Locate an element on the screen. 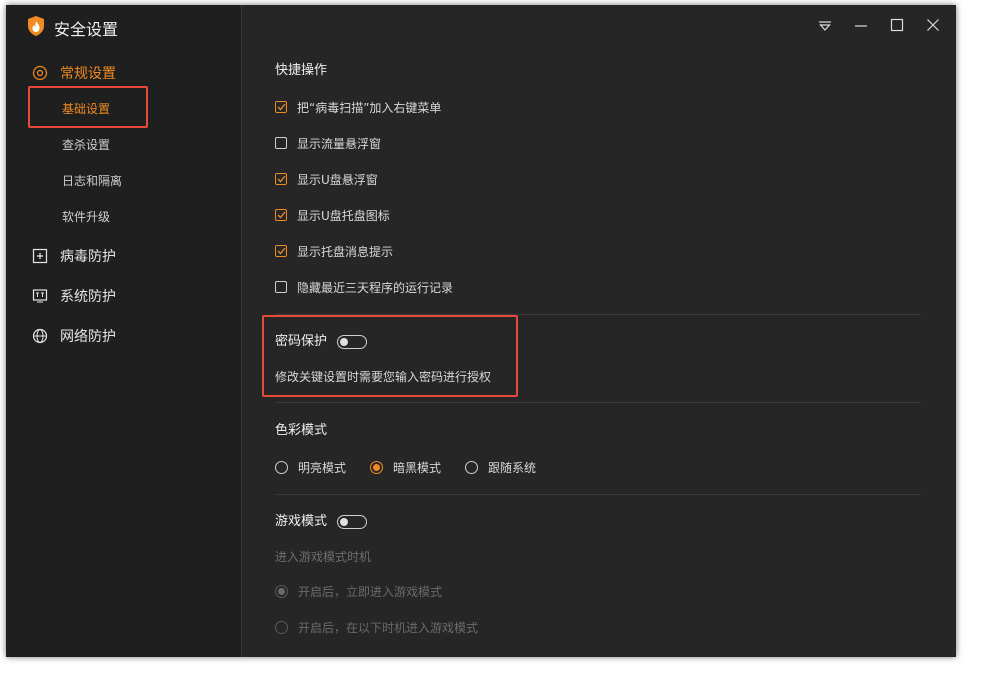  radio-label: 开启后，在以下时机进入游戏模式 is located at coordinates (388, 627).